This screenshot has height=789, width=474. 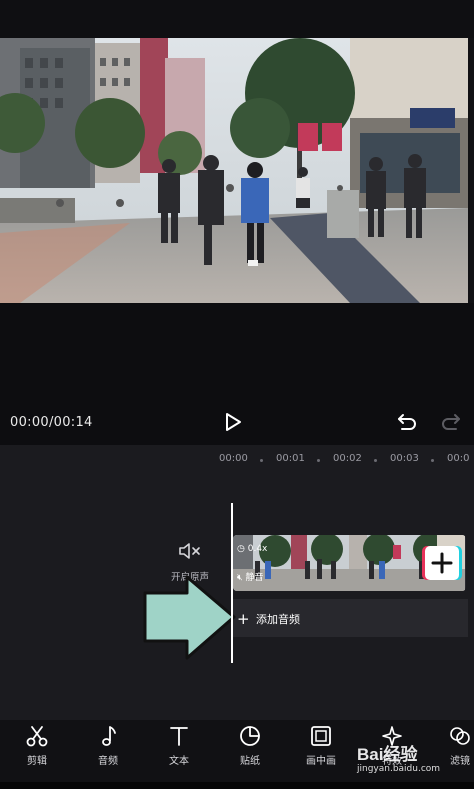 I want to click on watermark-url: jingyan.baidu.com, so click(x=399, y=769).